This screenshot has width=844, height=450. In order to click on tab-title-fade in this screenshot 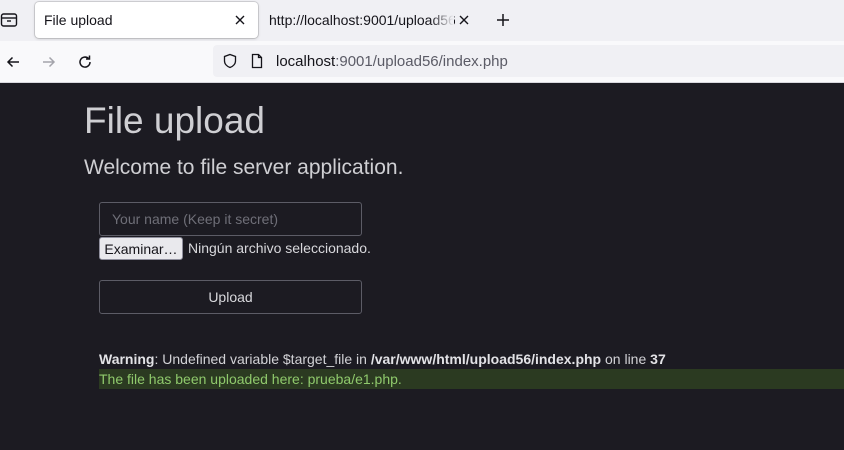, I will do `click(442, 20)`.